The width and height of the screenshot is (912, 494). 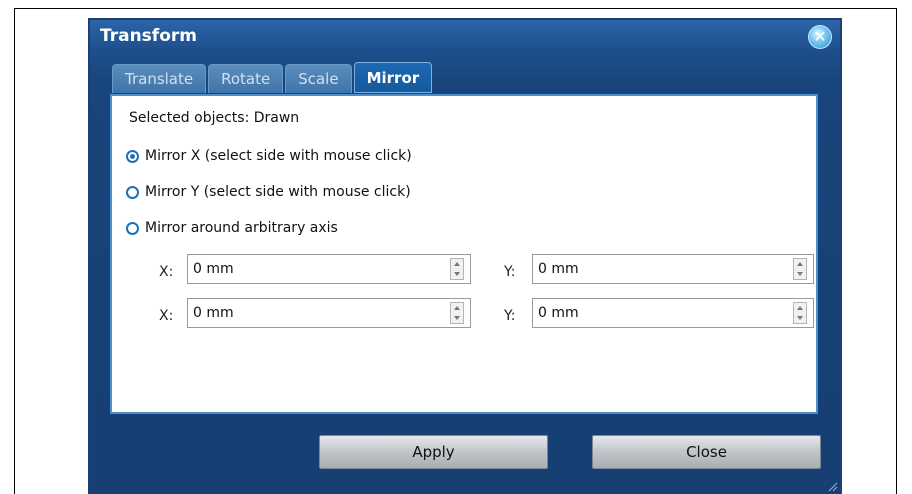 I want to click on point2-y-field: 0 mm, so click(x=673, y=313).